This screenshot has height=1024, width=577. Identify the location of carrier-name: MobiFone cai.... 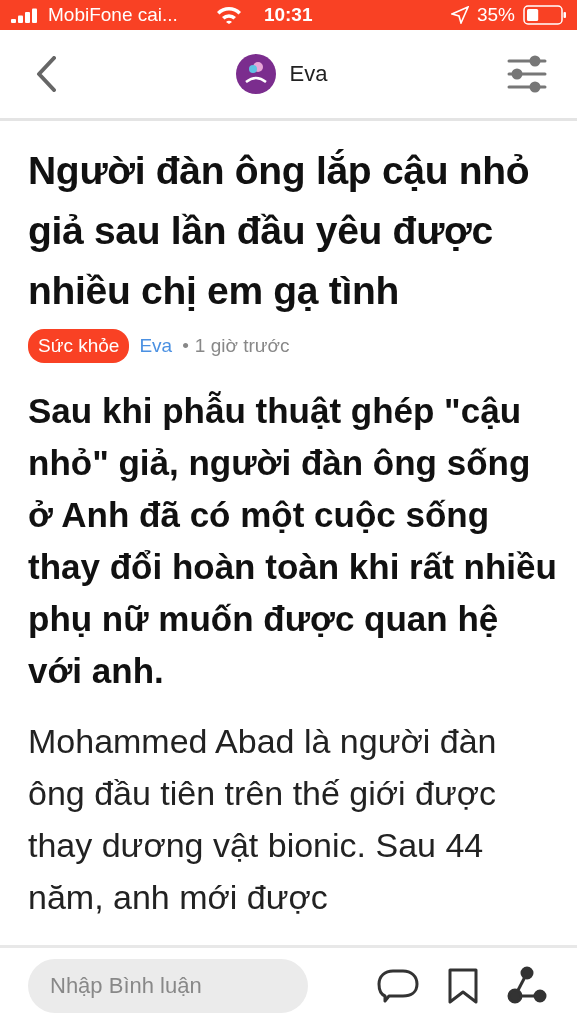
(113, 15).